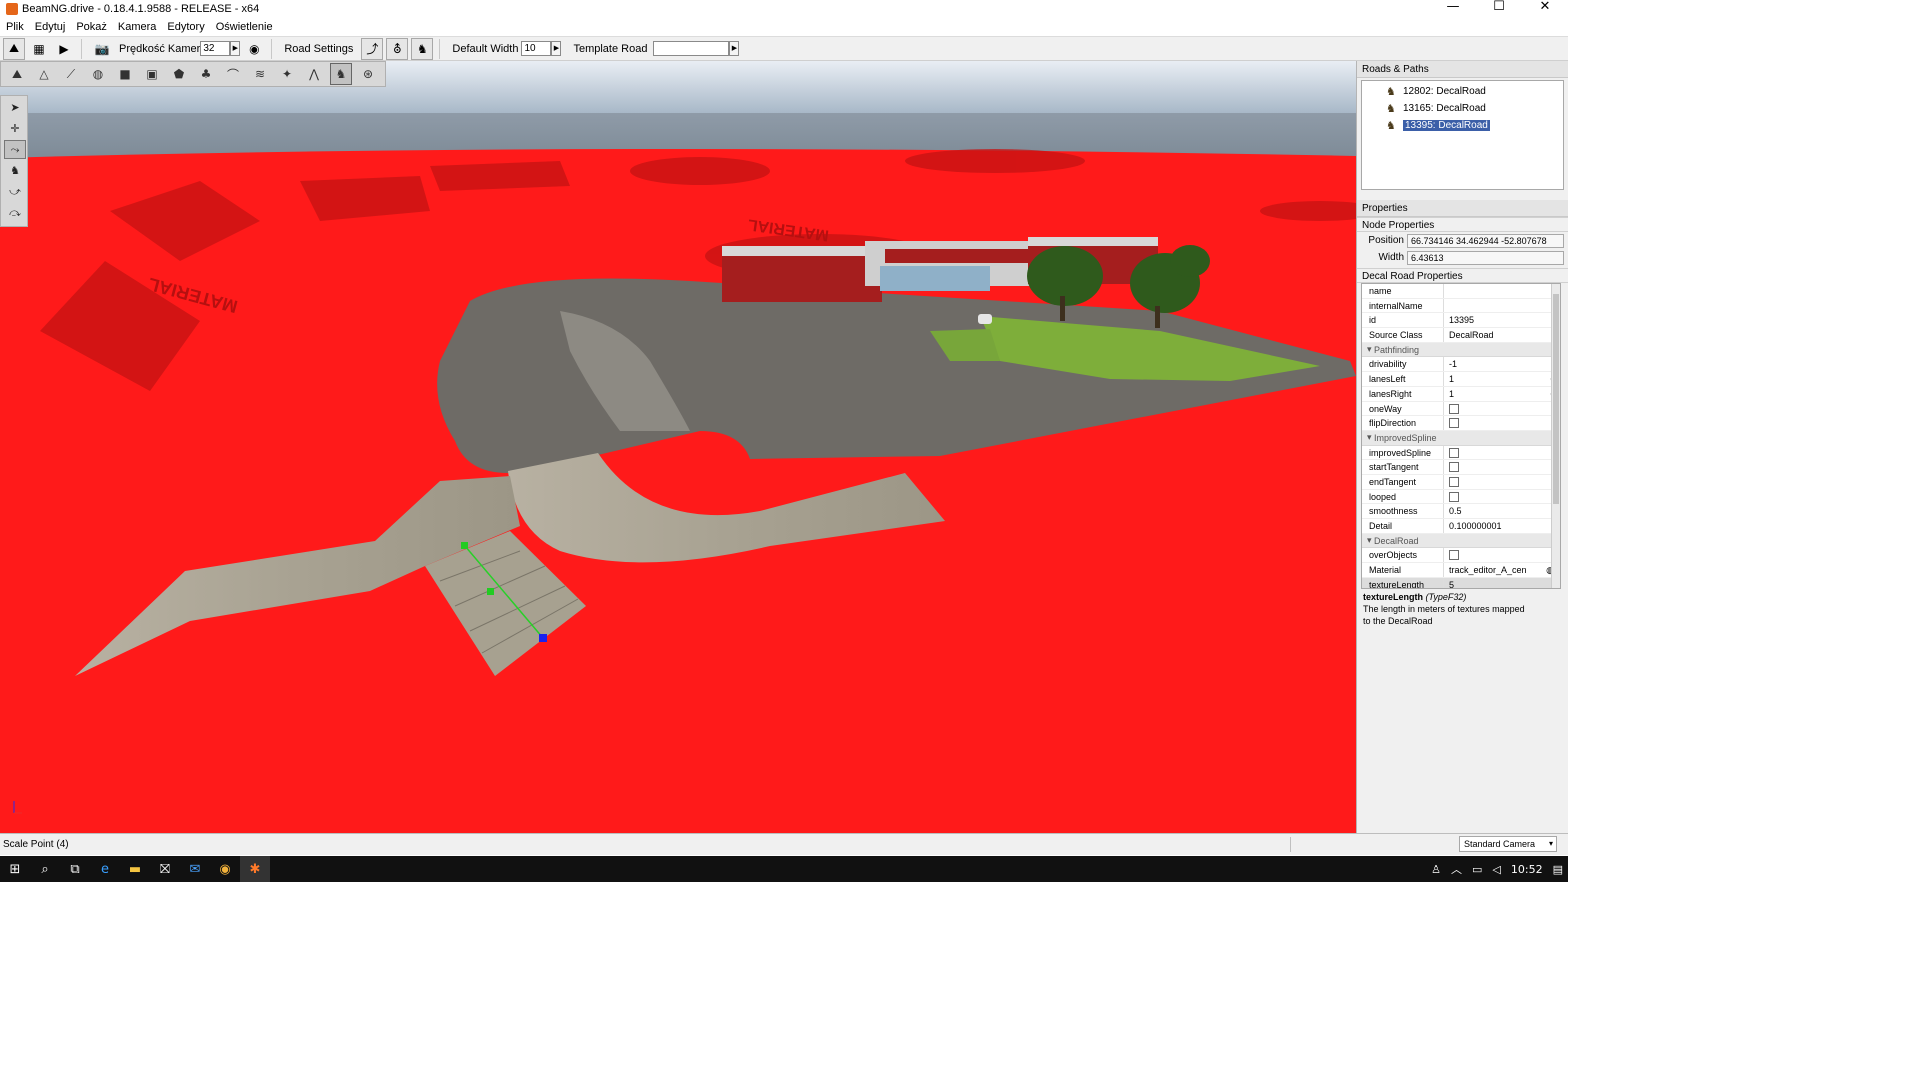 The height and width of the screenshot is (1080, 1920). I want to click on overobjects-checkbox, so click(1454, 555).